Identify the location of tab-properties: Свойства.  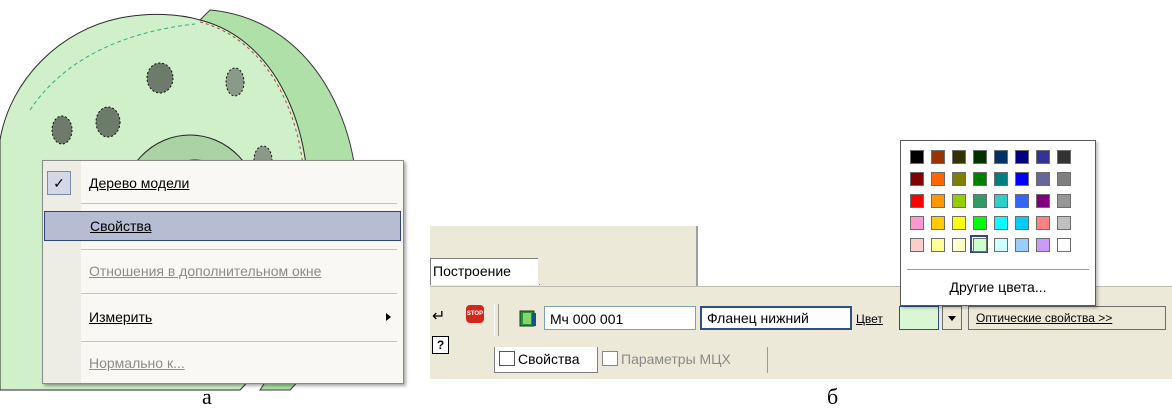
(546, 360).